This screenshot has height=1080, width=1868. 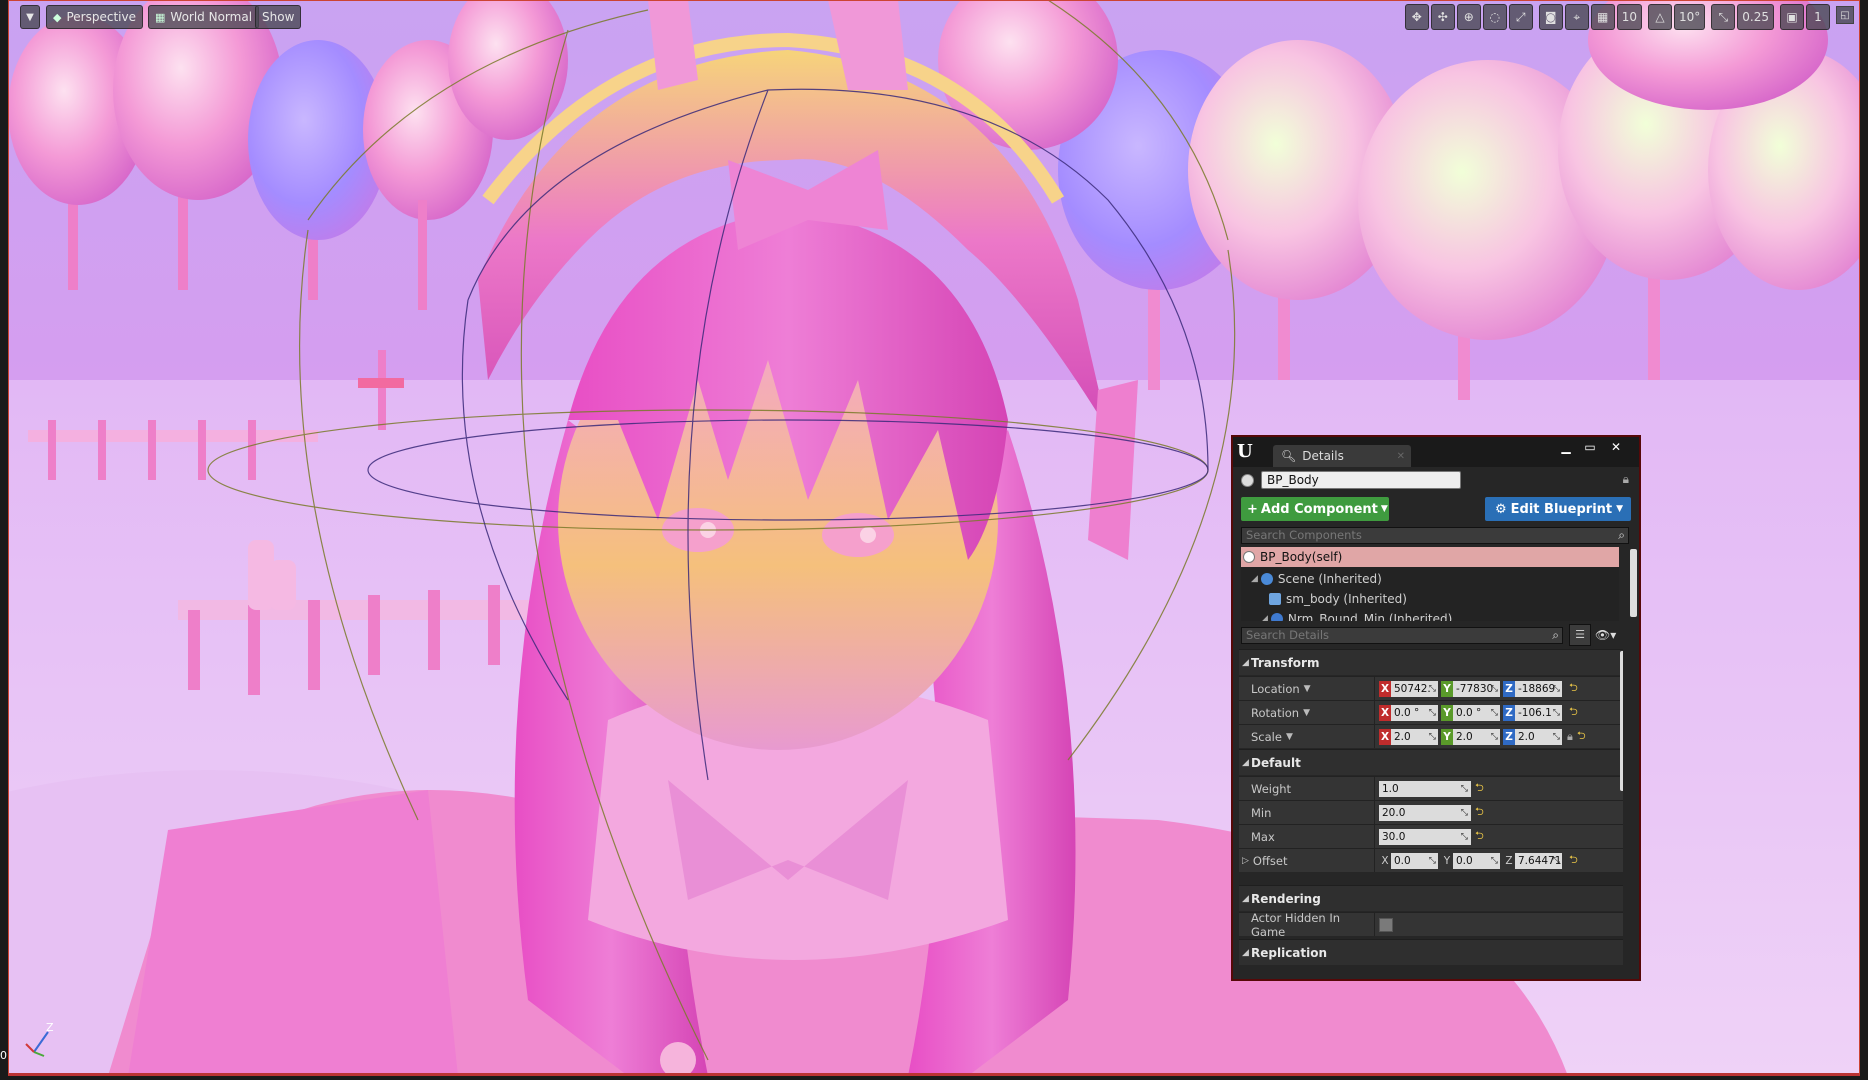 What do you see at coordinates (1690, 17) in the screenshot?
I see `rotation-snap-value: 10°` at bounding box center [1690, 17].